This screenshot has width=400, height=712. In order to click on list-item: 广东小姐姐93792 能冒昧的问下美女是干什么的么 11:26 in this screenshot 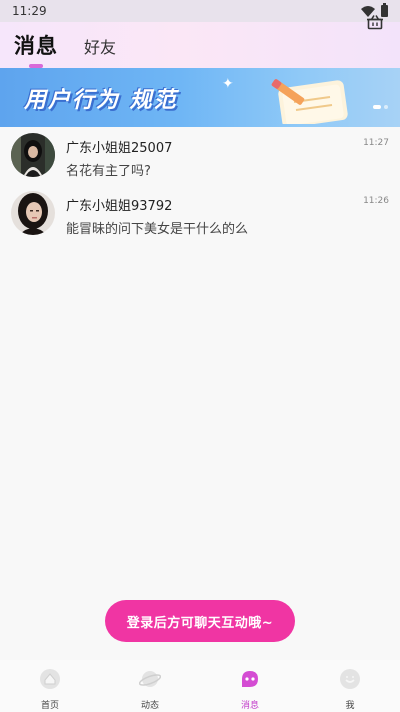, I will do `click(200, 214)`.